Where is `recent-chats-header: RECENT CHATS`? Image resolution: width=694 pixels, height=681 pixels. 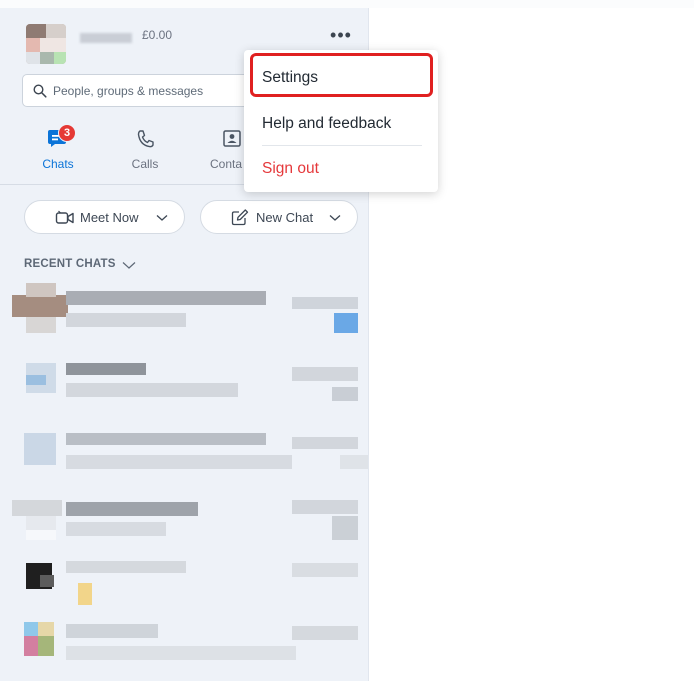
recent-chats-header: RECENT CHATS is located at coordinates (70, 264).